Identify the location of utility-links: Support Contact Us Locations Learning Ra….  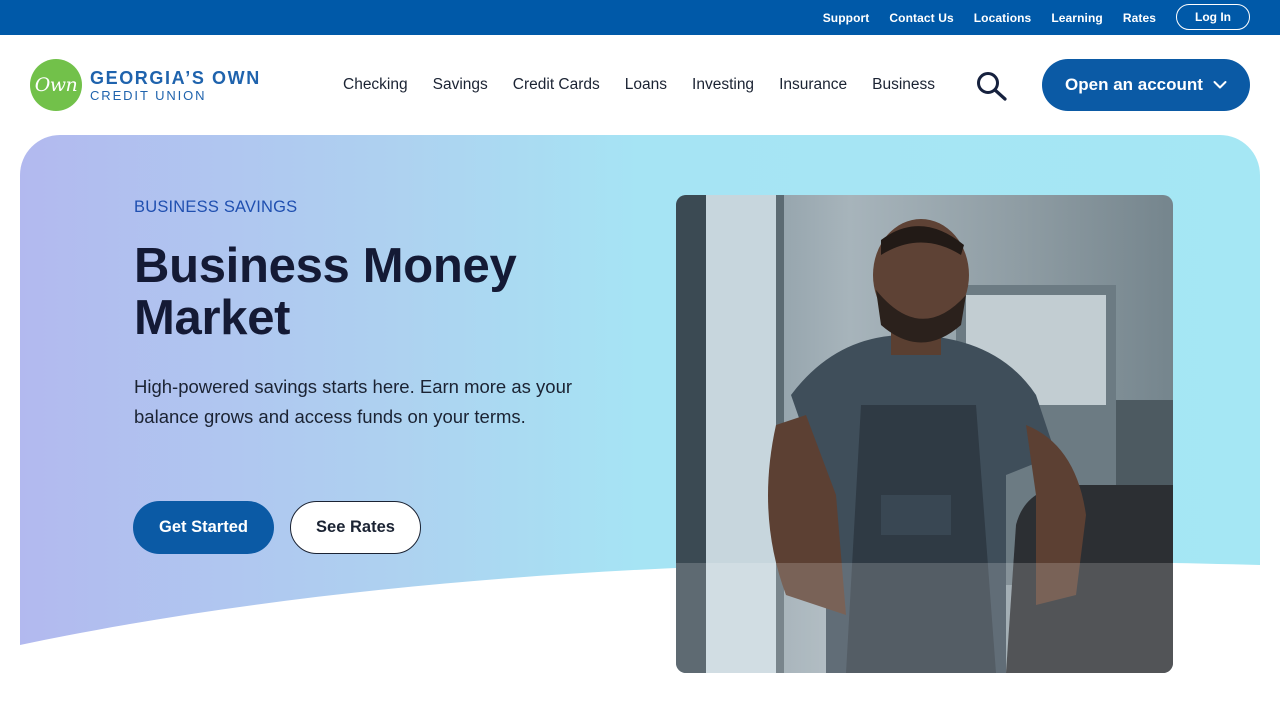
(989, 17).